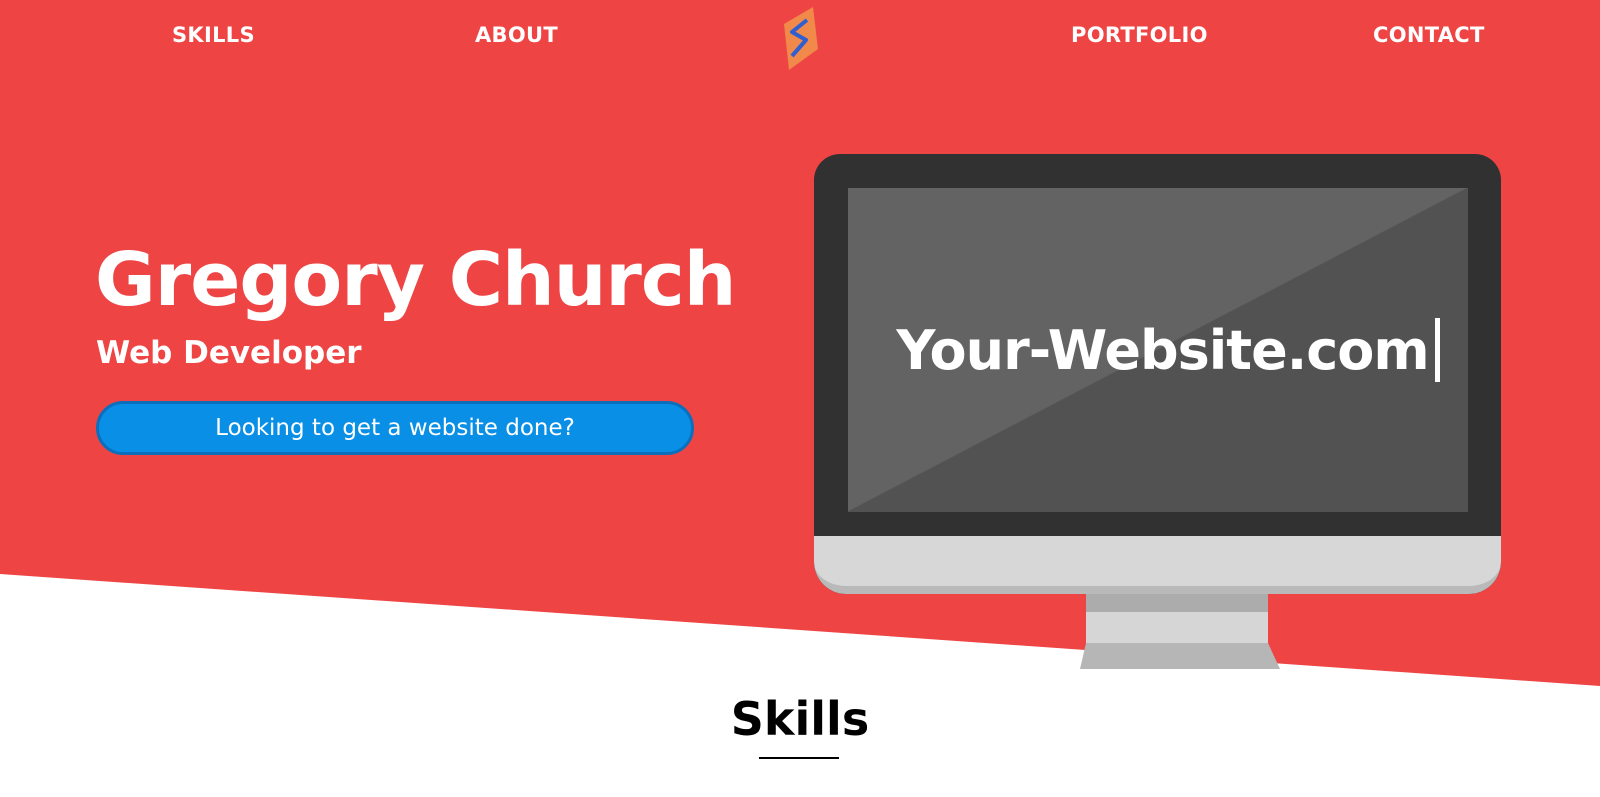  What do you see at coordinates (800, 37) in the screenshot?
I see `bracket-s-logo-icon` at bounding box center [800, 37].